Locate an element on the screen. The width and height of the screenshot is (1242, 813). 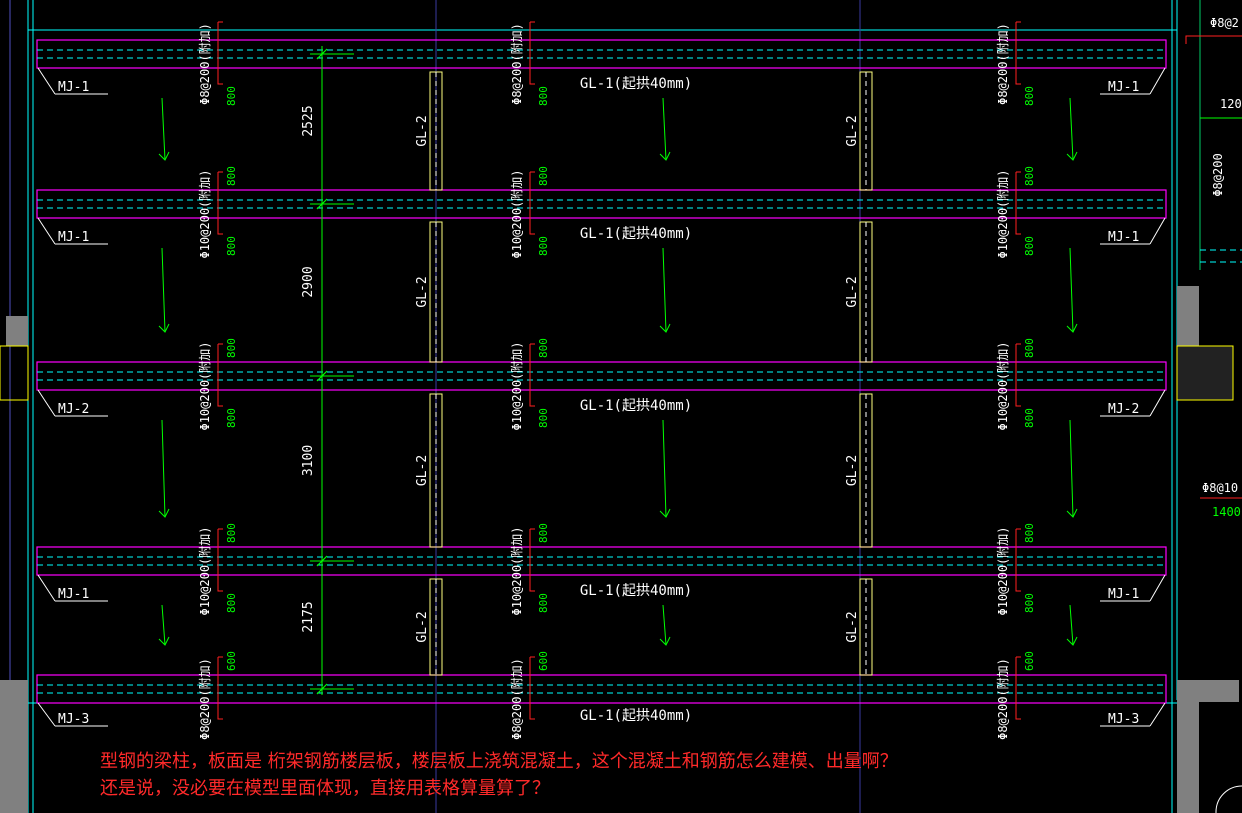
bay-dimension-label: 3100 is located at coordinates (308, 460).